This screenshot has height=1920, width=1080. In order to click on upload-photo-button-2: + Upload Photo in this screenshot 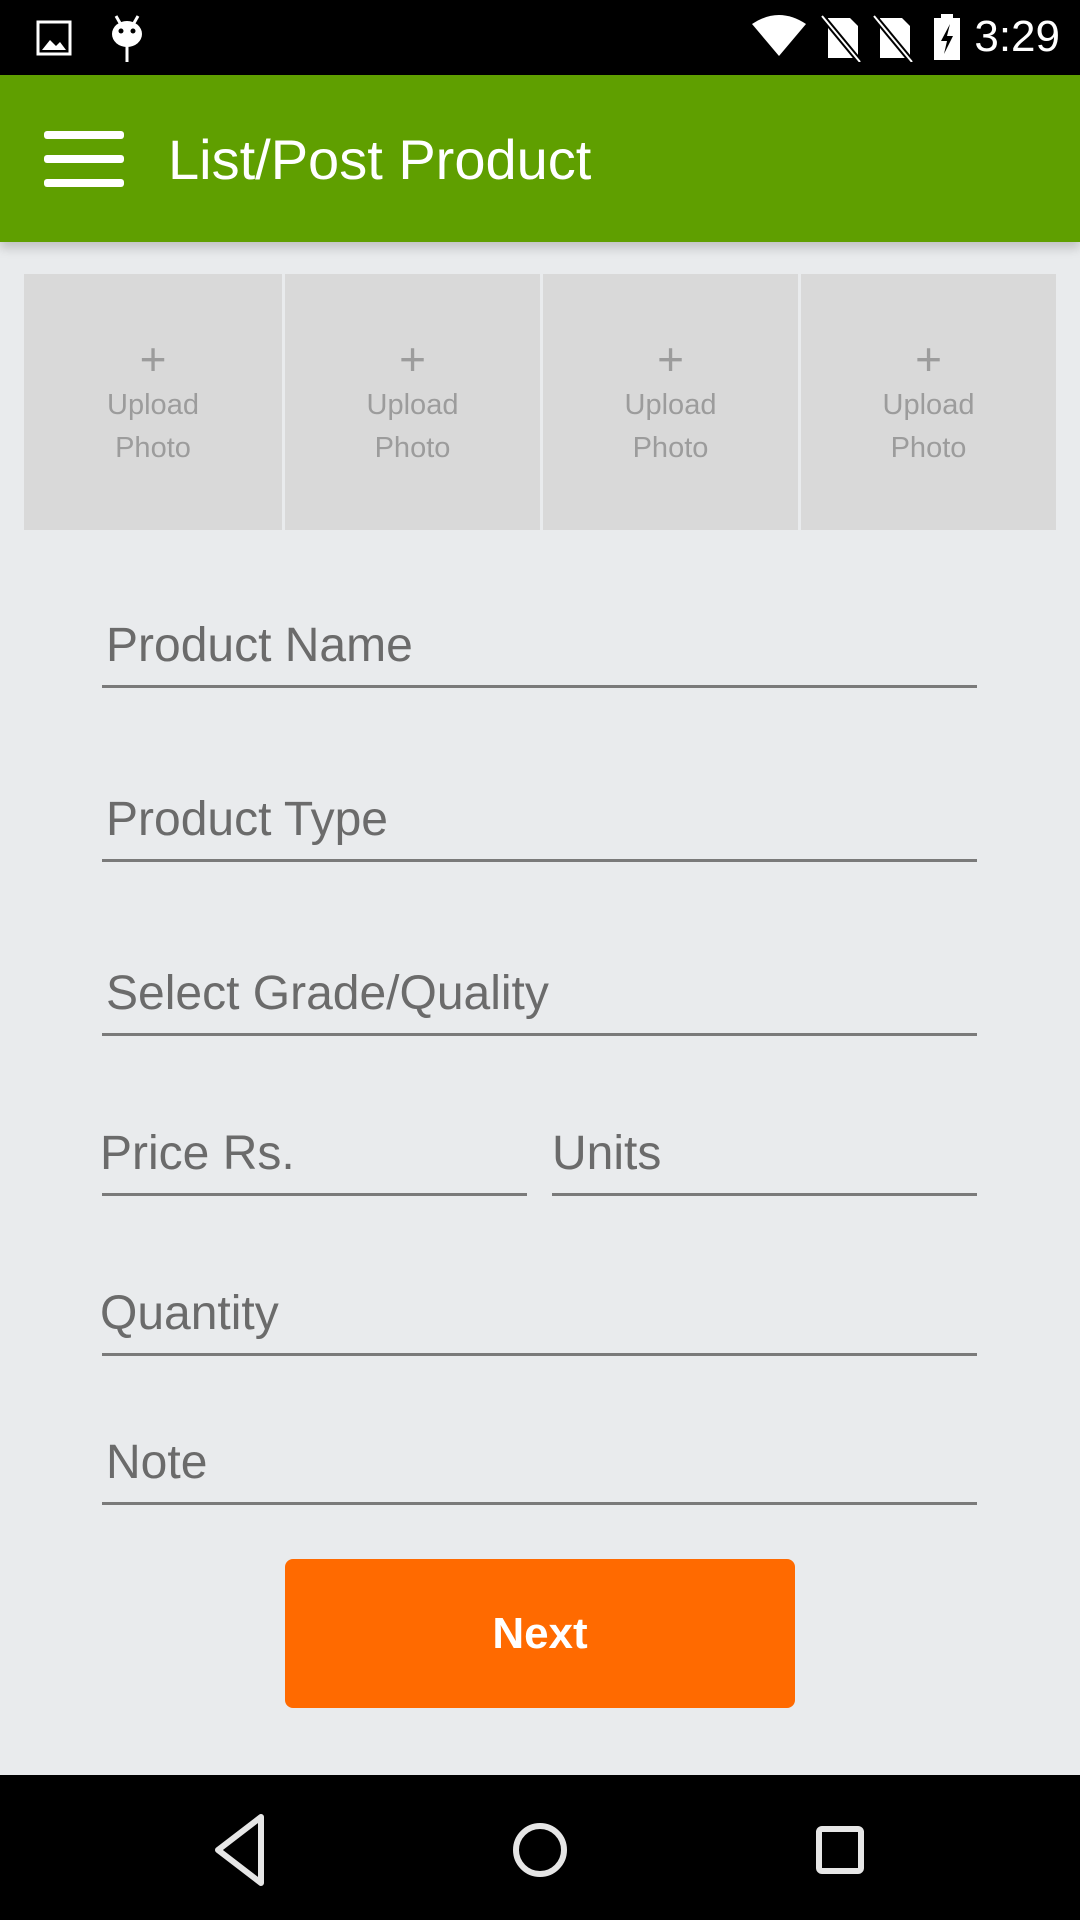, I will do `click(412, 402)`.